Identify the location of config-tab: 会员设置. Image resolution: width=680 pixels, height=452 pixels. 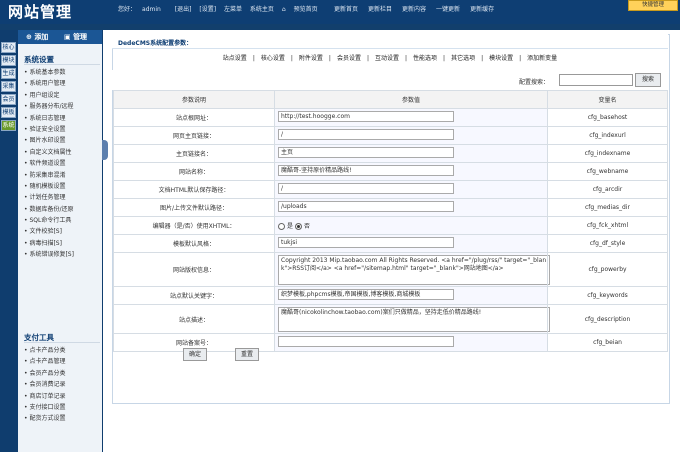
(349, 58).